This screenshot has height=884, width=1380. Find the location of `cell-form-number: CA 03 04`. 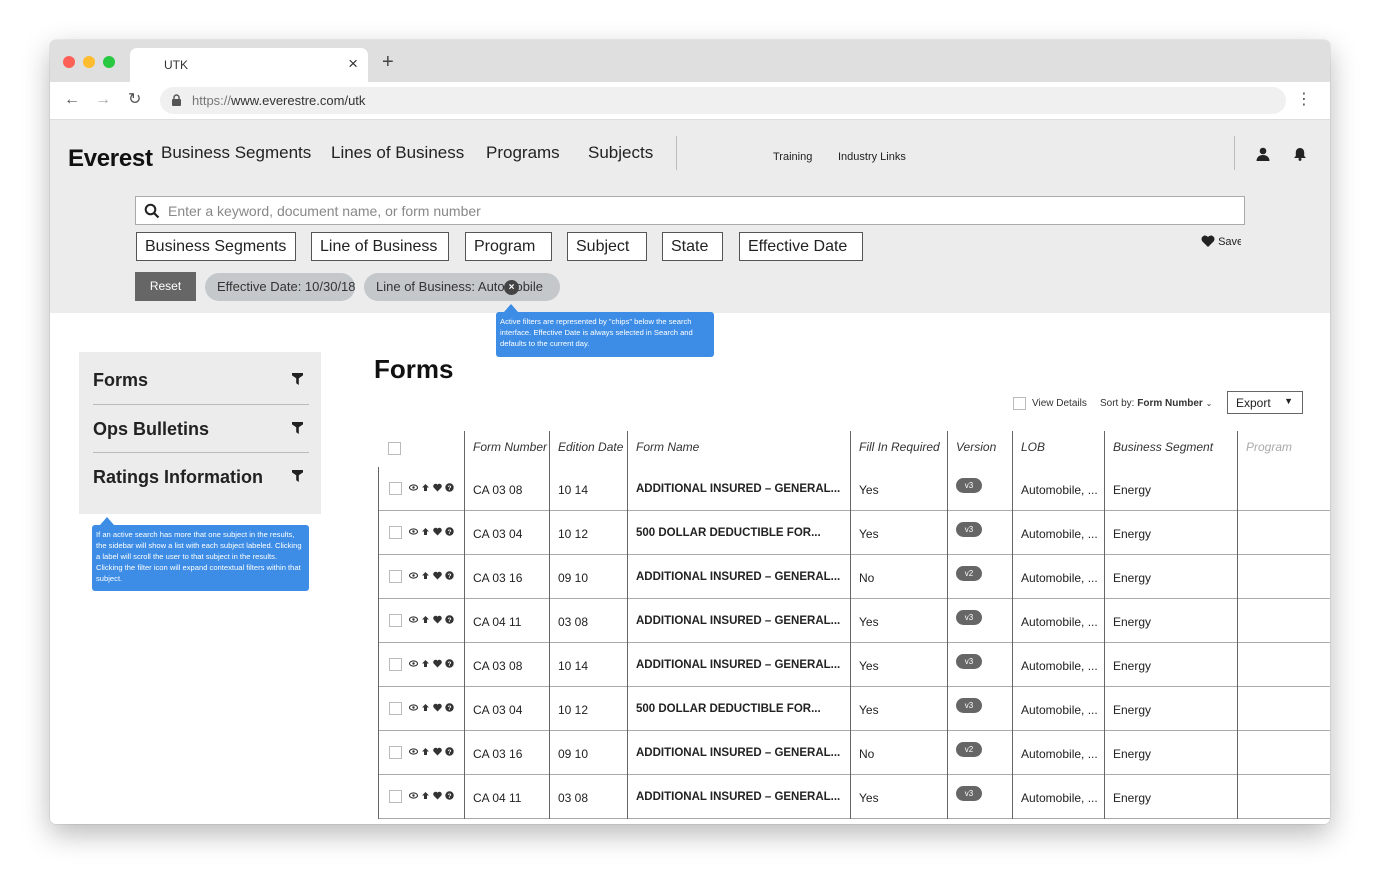

cell-form-number: CA 03 04 is located at coordinates (507, 709).